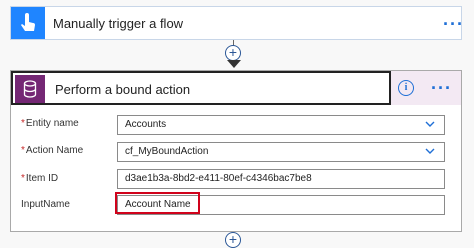  Describe the element at coordinates (453, 24) in the screenshot. I see `trigger-more-button: ···` at that location.